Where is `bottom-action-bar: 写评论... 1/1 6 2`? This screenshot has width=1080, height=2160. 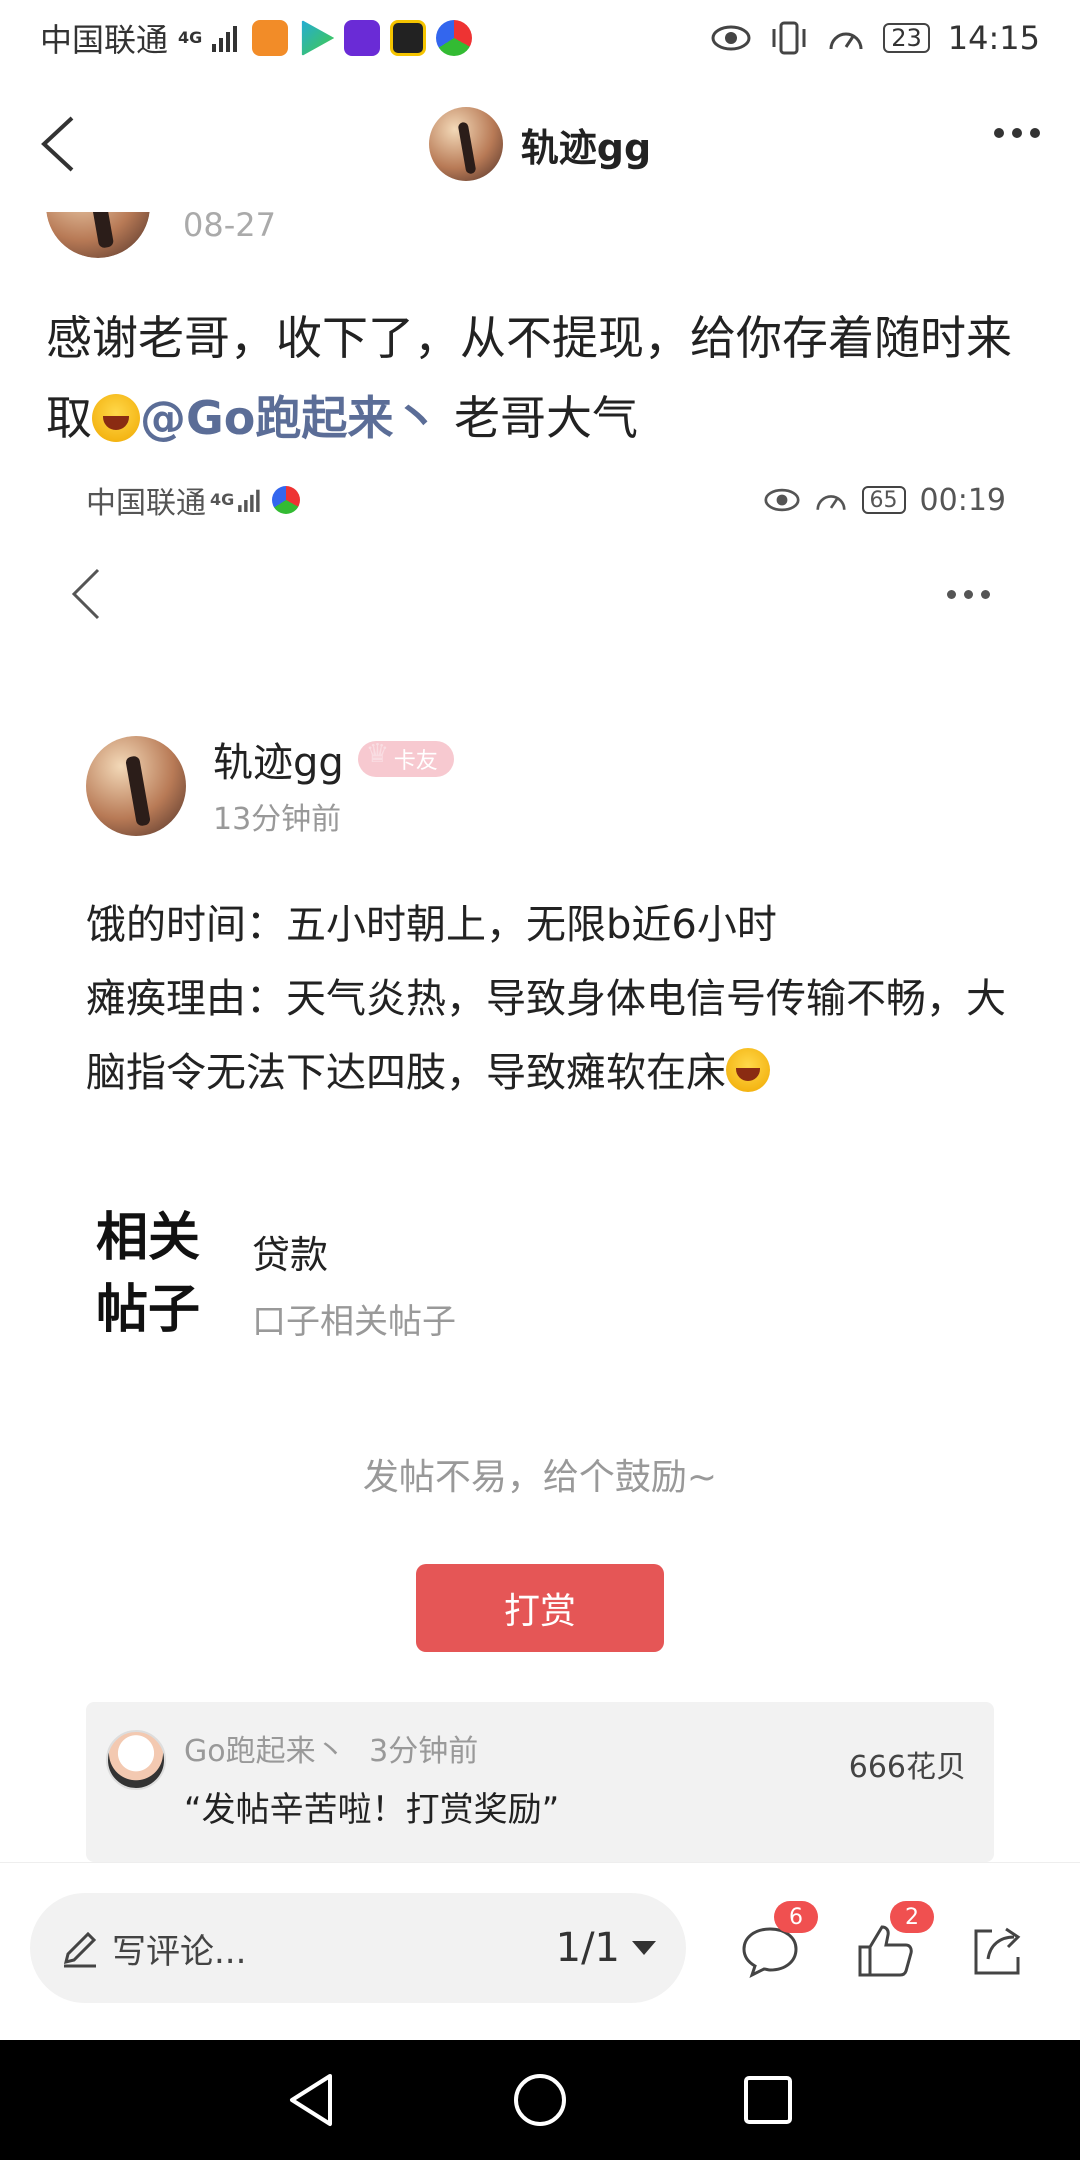
bottom-action-bar: 写评论... 1/1 6 2 is located at coordinates (540, 1951).